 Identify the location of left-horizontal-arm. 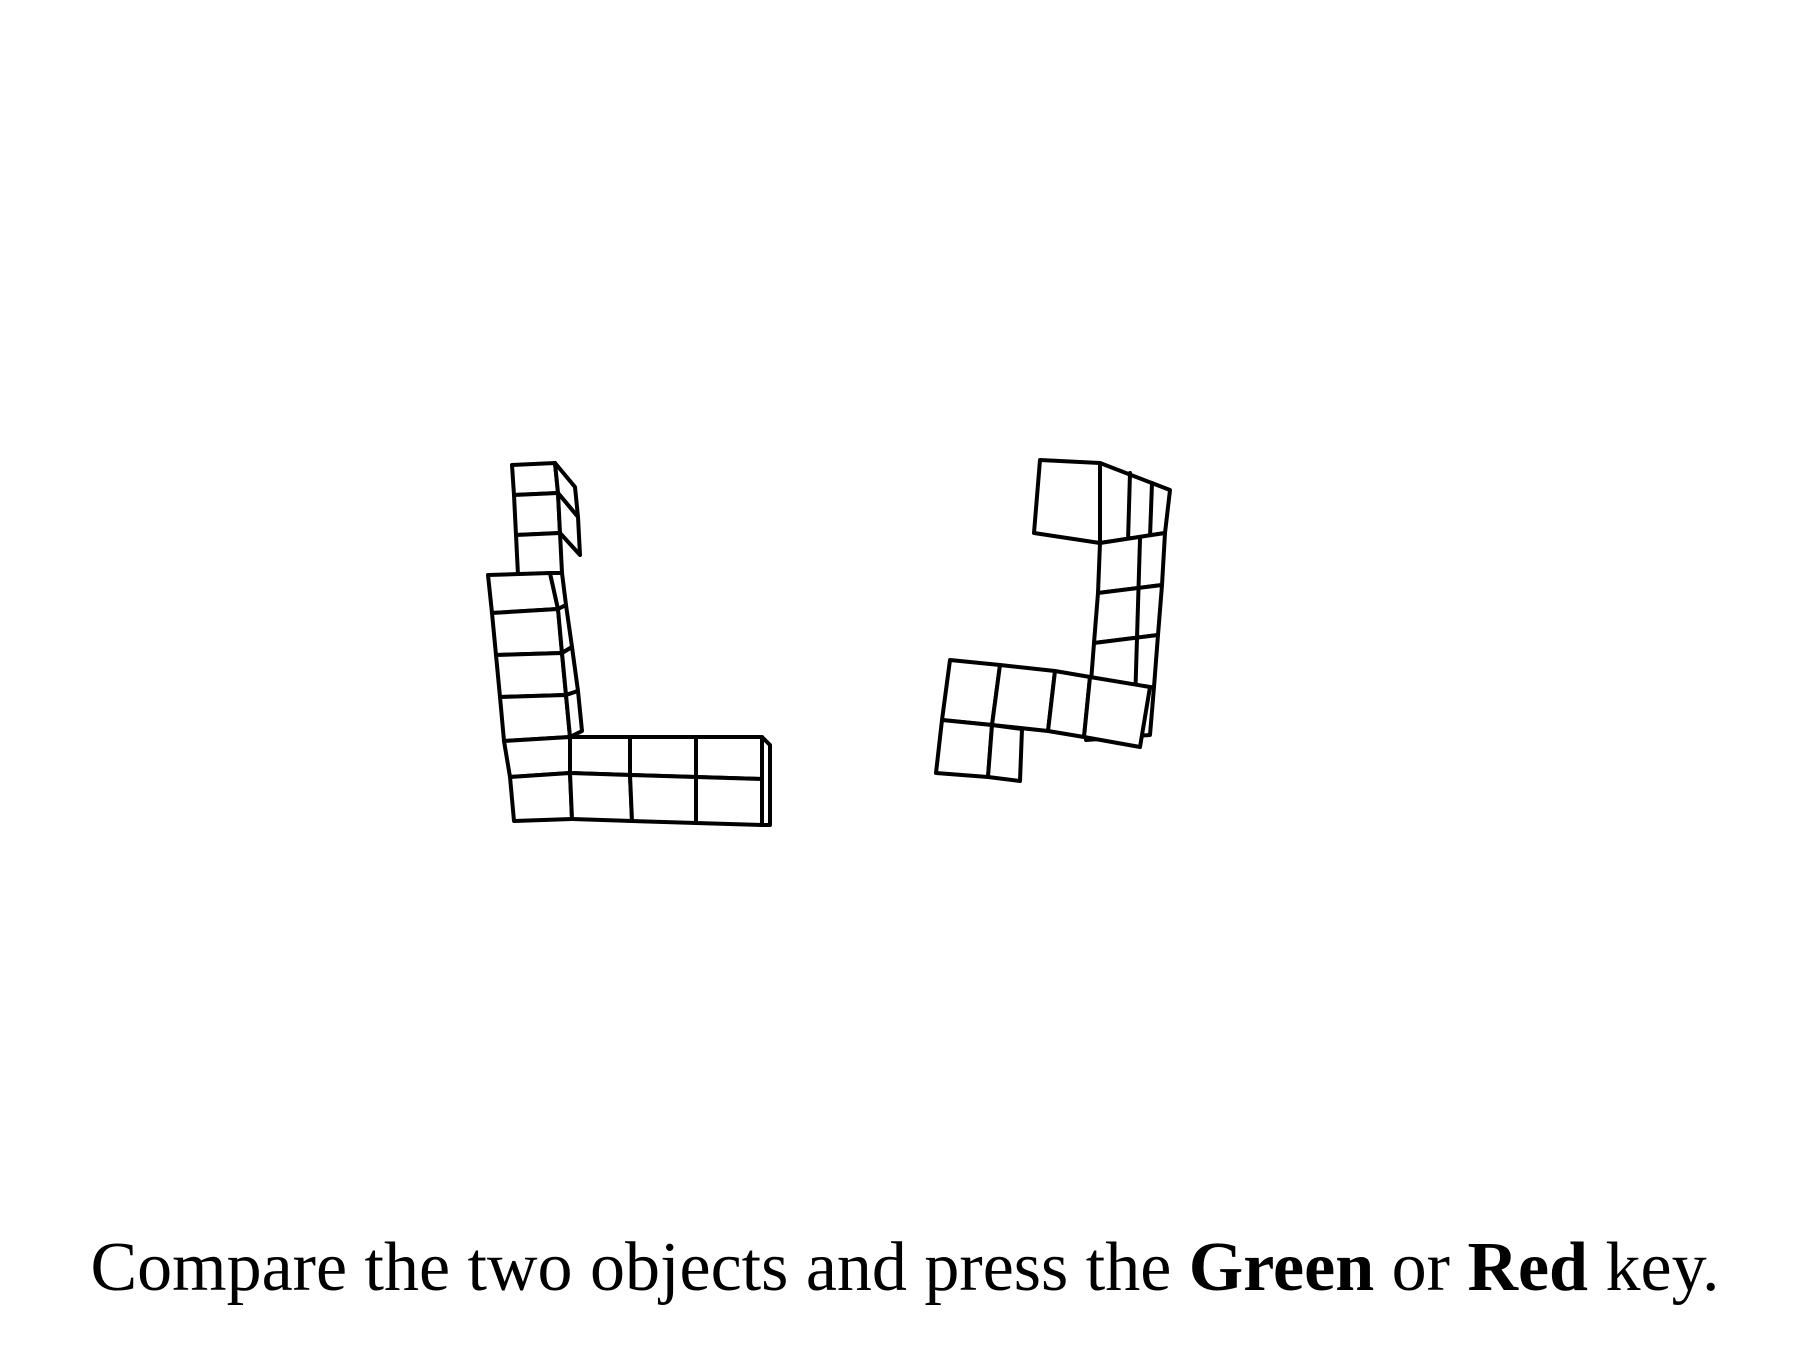
(637, 781).